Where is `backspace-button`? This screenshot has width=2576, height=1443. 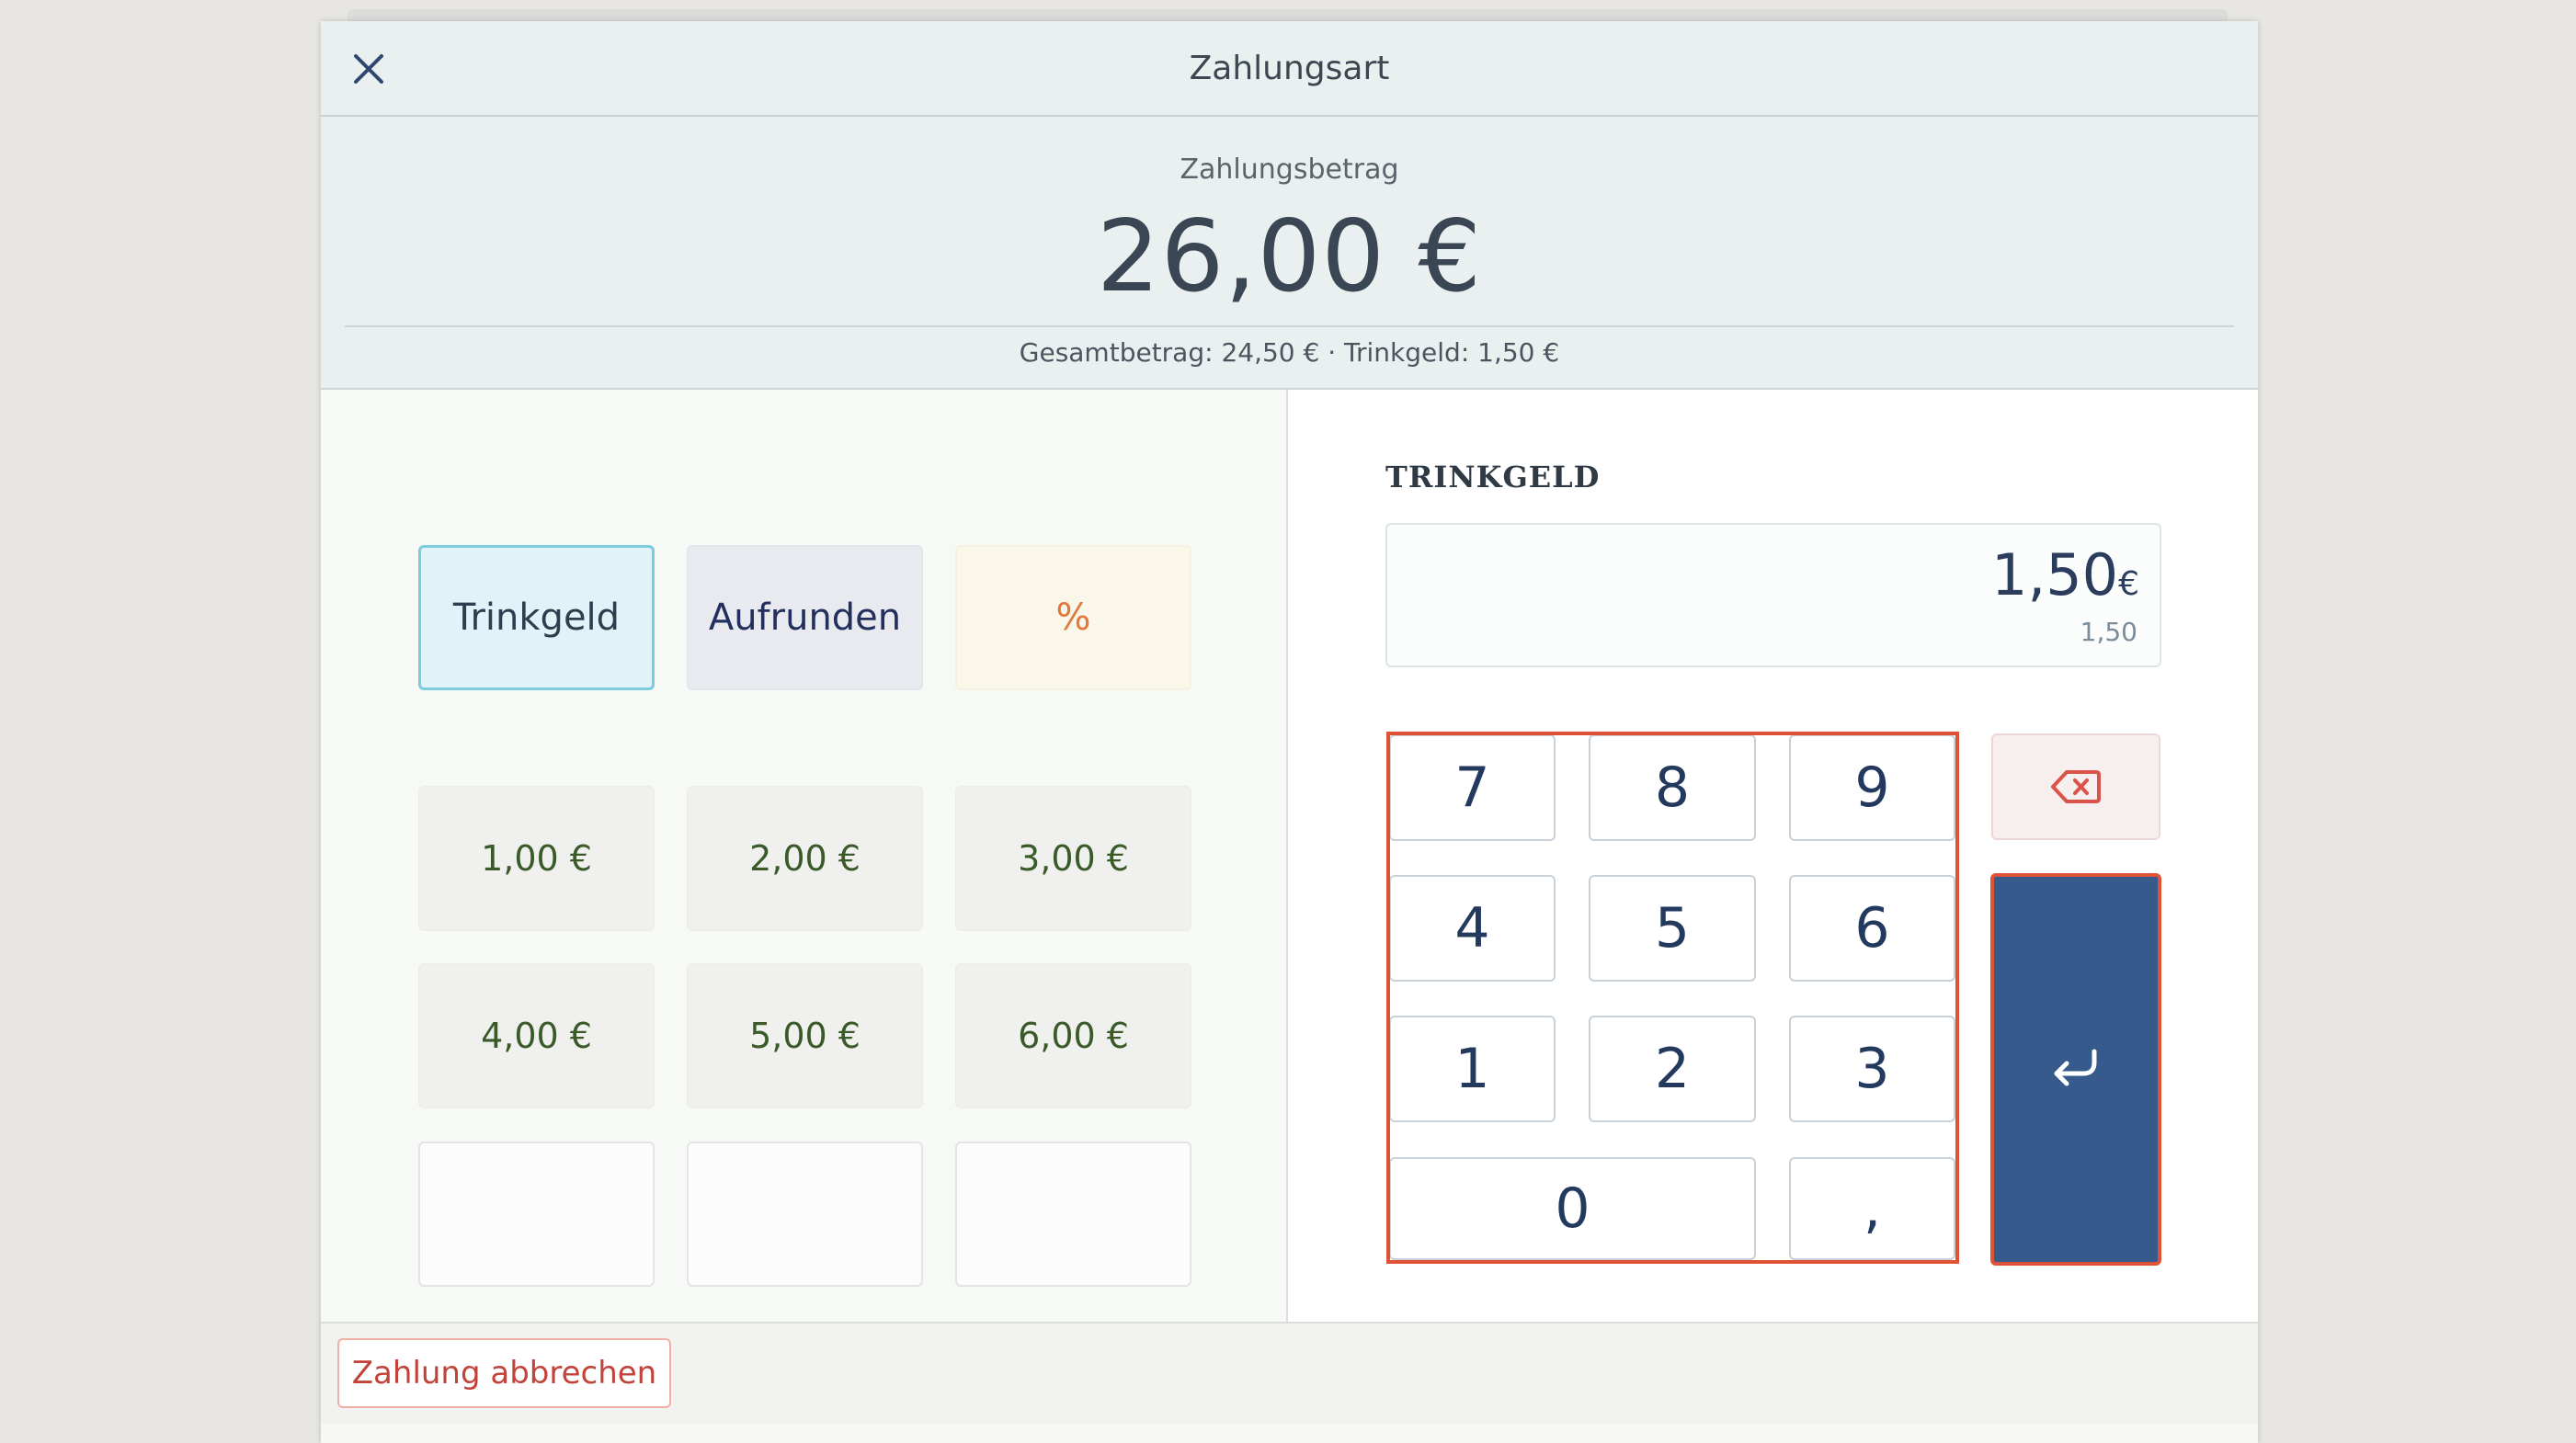 backspace-button is located at coordinates (2075, 786).